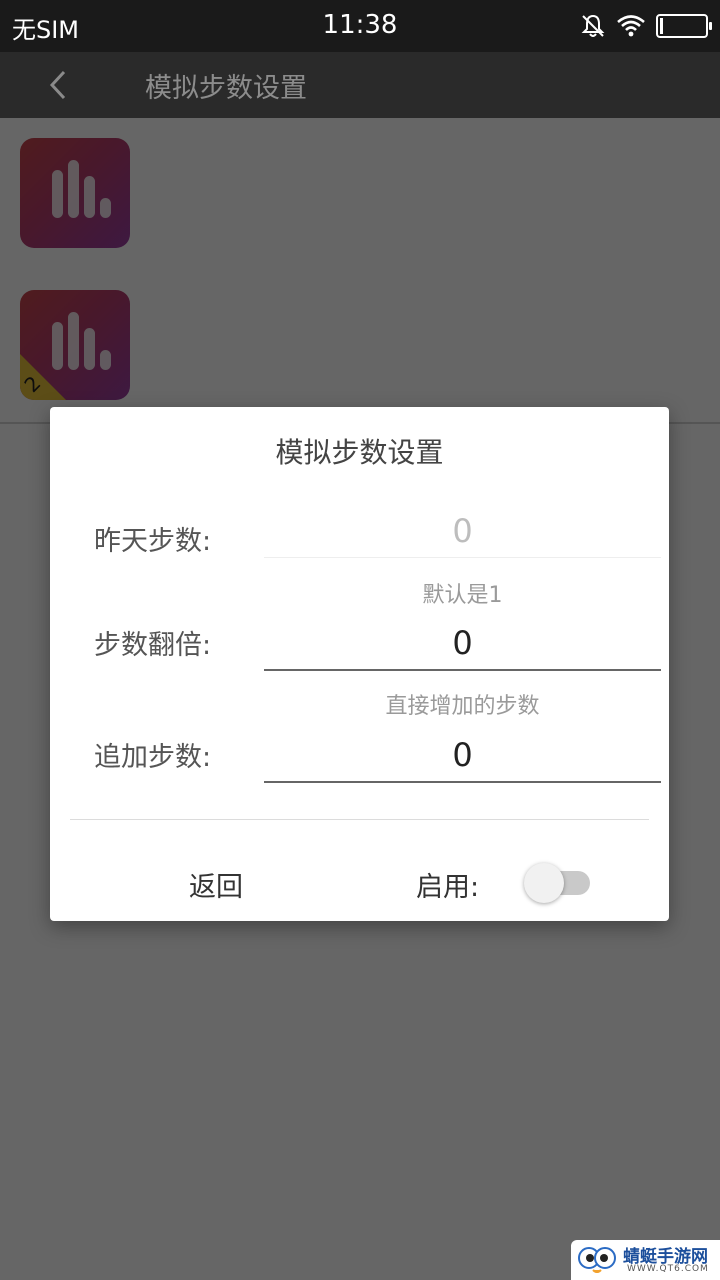  What do you see at coordinates (668, 1269) in the screenshot?
I see `watermark-url: WWW.QT6.COM` at bounding box center [668, 1269].